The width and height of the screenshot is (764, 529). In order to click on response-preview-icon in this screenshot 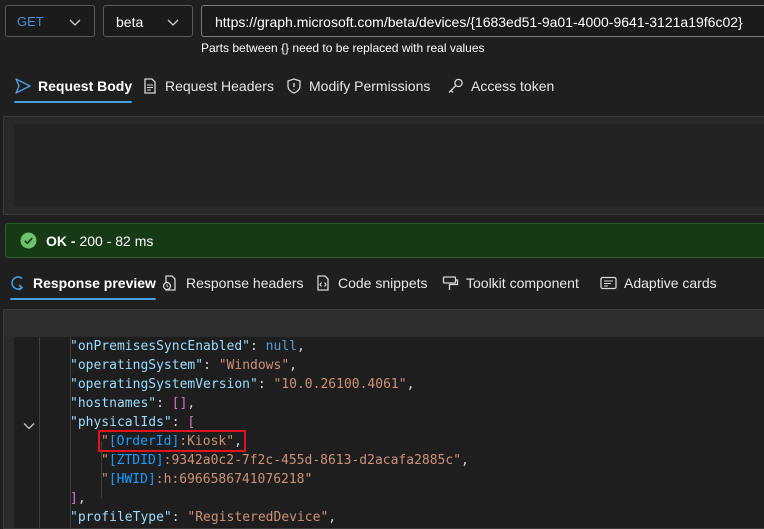, I will do `click(17, 283)`.